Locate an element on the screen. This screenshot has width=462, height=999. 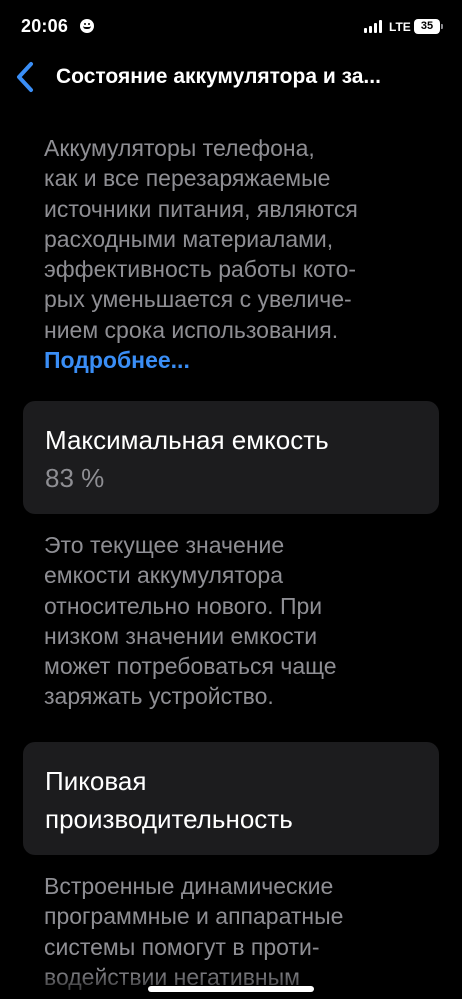
bottom-fade is located at coordinates (231, 983).